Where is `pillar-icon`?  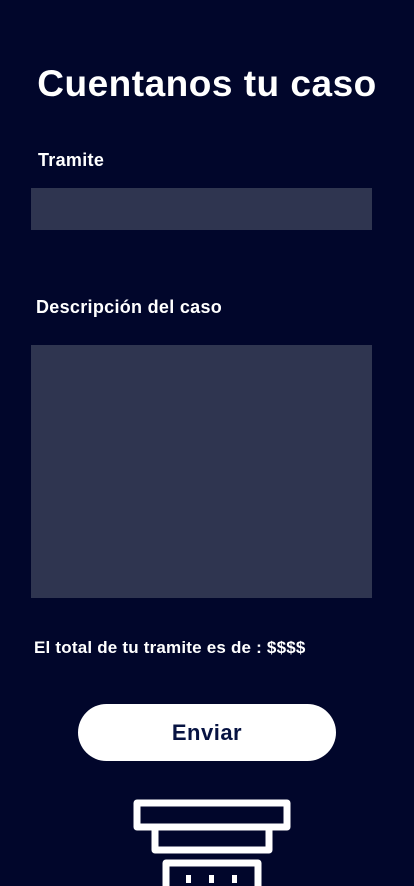
pillar-icon is located at coordinates (212, 842).